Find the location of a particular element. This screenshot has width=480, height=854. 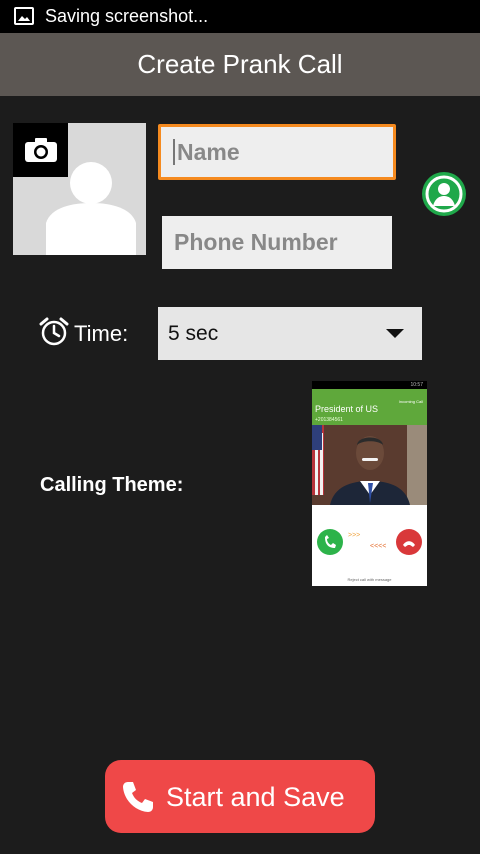

start-and-save-label: Start and Save is located at coordinates (255, 797).